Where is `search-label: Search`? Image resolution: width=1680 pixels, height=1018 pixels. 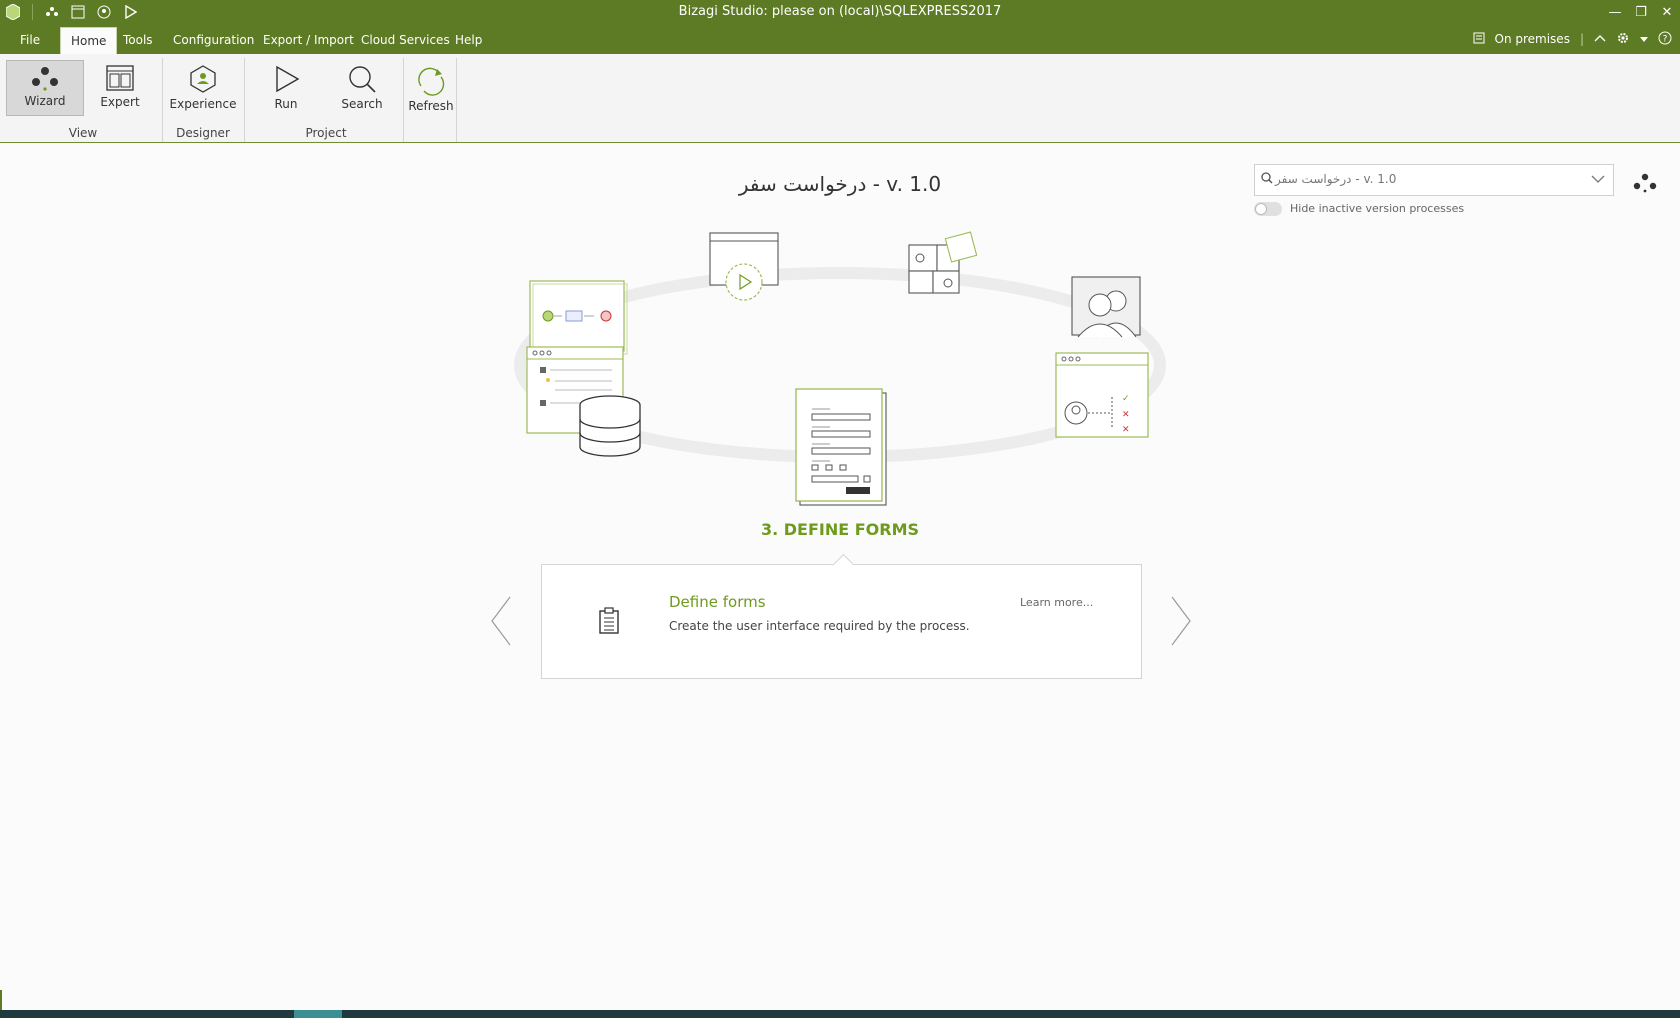 search-label: Search is located at coordinates (362, 104).